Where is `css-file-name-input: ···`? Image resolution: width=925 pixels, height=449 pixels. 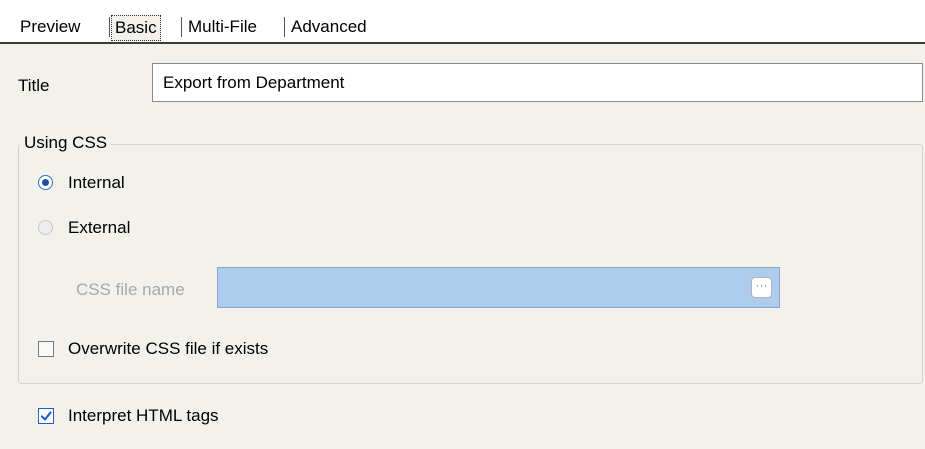 css-file-name-input: ··· is located at coordinates (498, 287).